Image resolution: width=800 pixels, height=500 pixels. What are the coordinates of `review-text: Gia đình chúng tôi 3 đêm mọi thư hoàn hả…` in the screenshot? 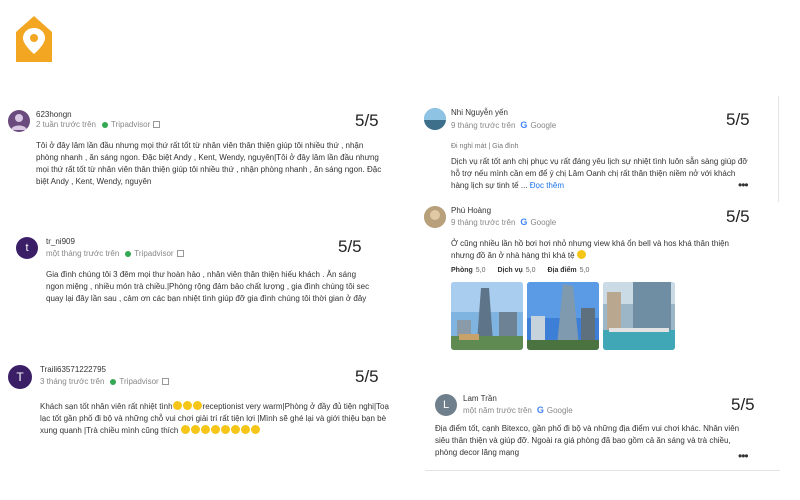 It's located at (208, 286).